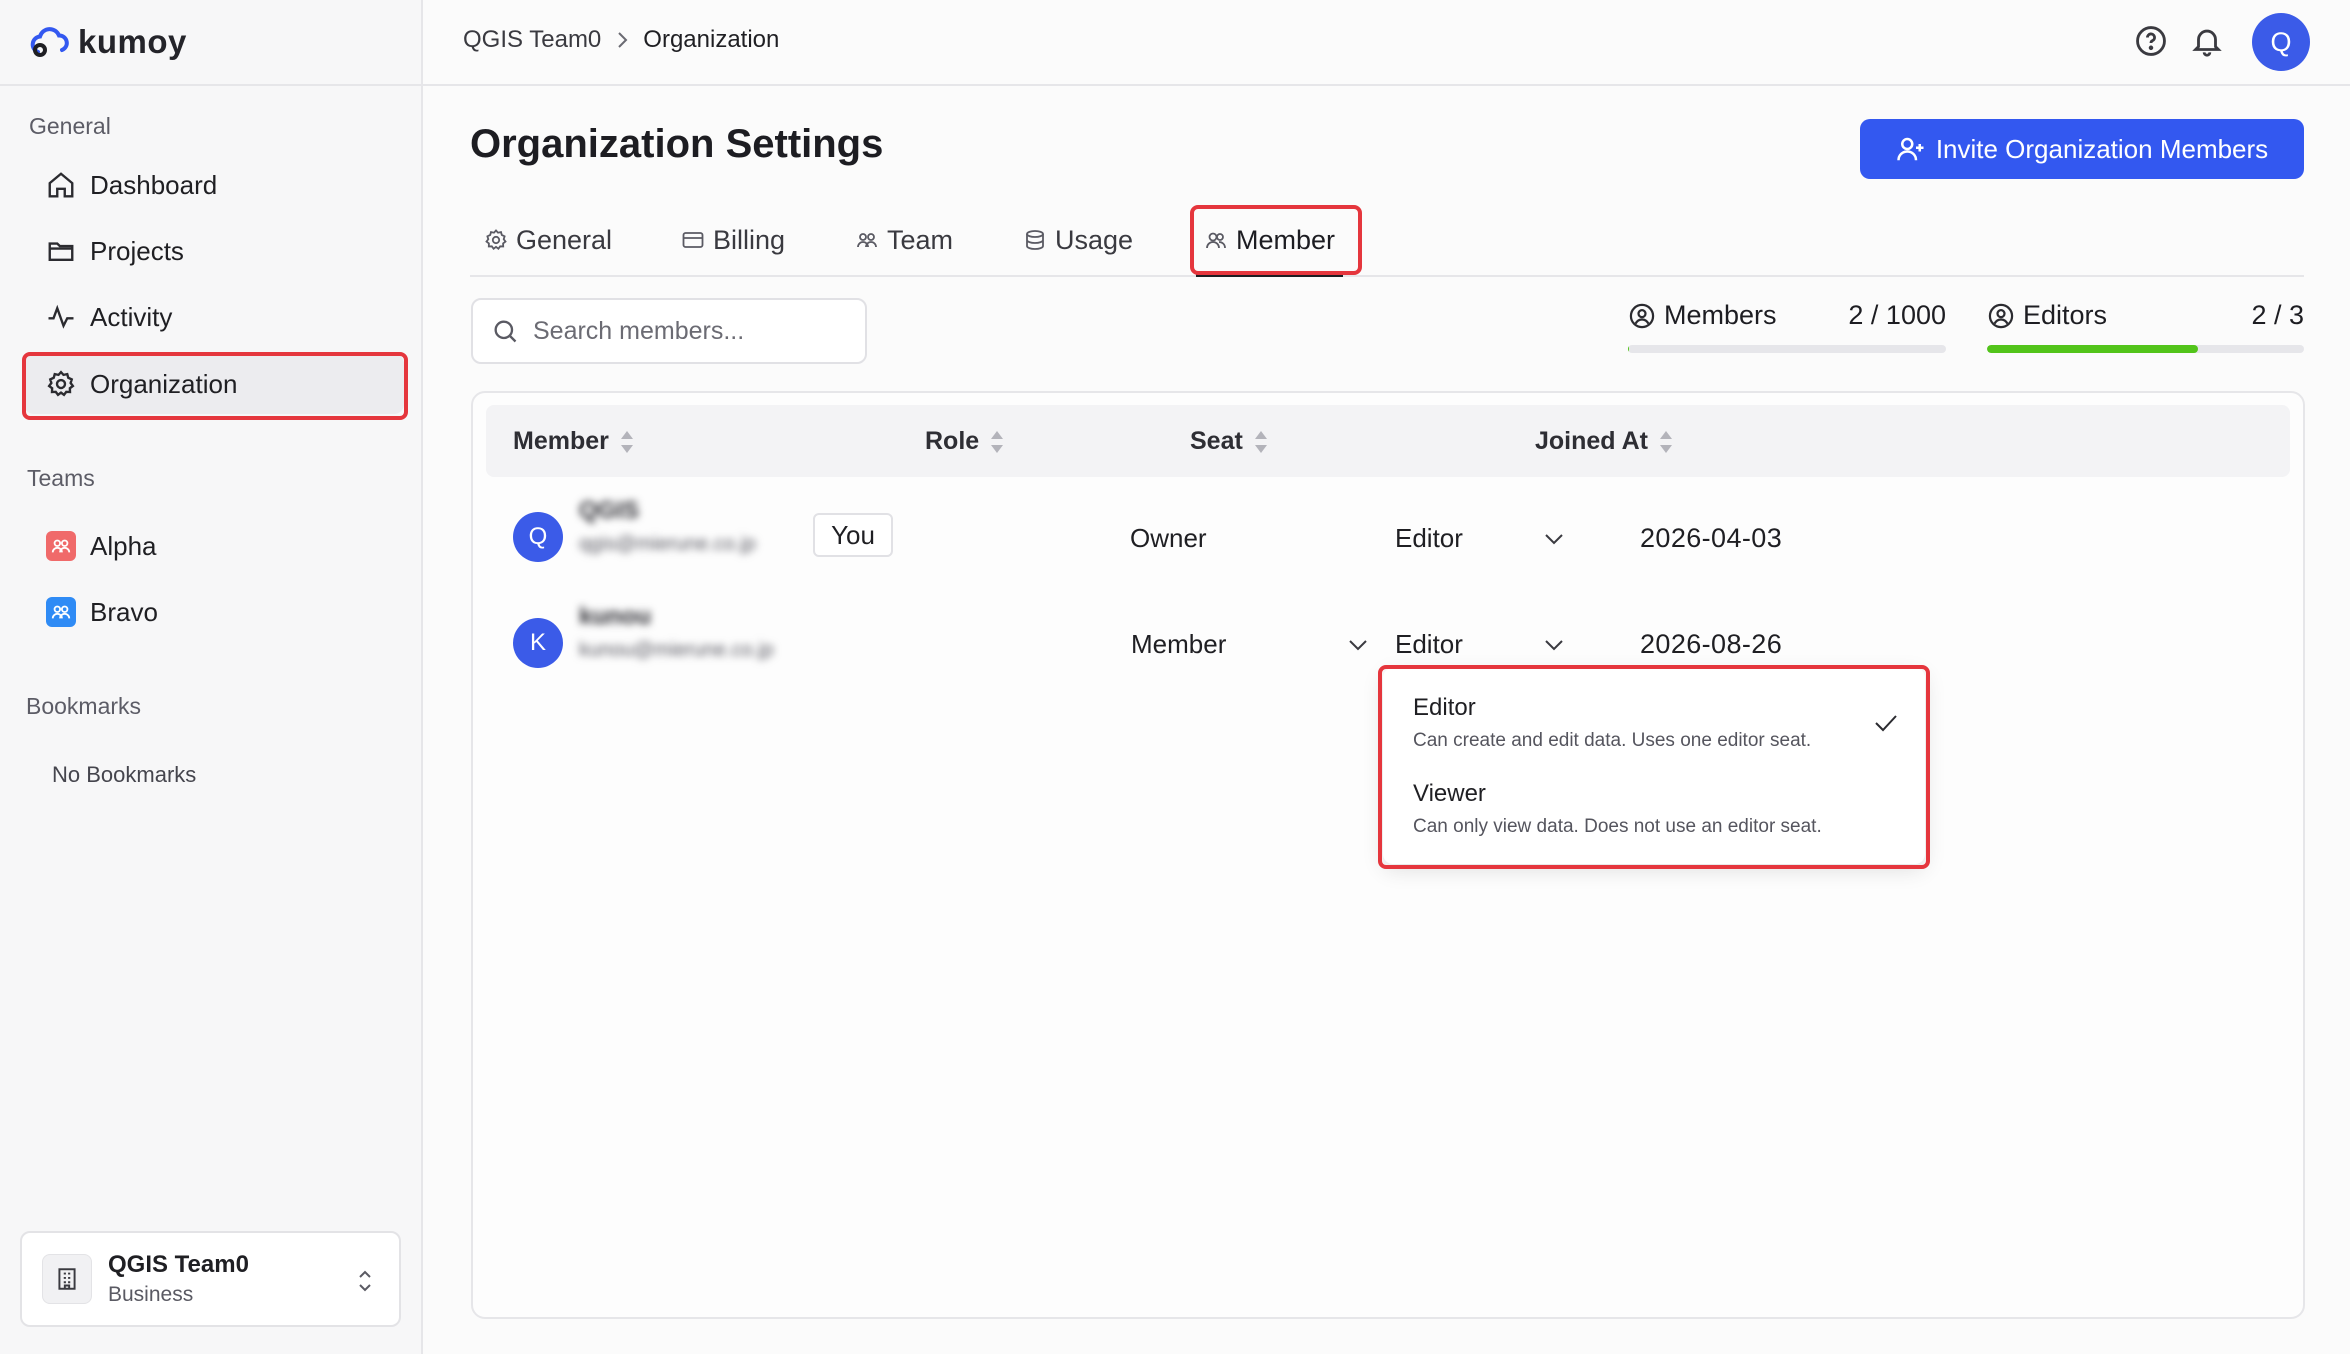 The width and height of the screenshot is (2350, 1354). I want to click on workspace-name: QGIS Team0, so click(178, 1264).